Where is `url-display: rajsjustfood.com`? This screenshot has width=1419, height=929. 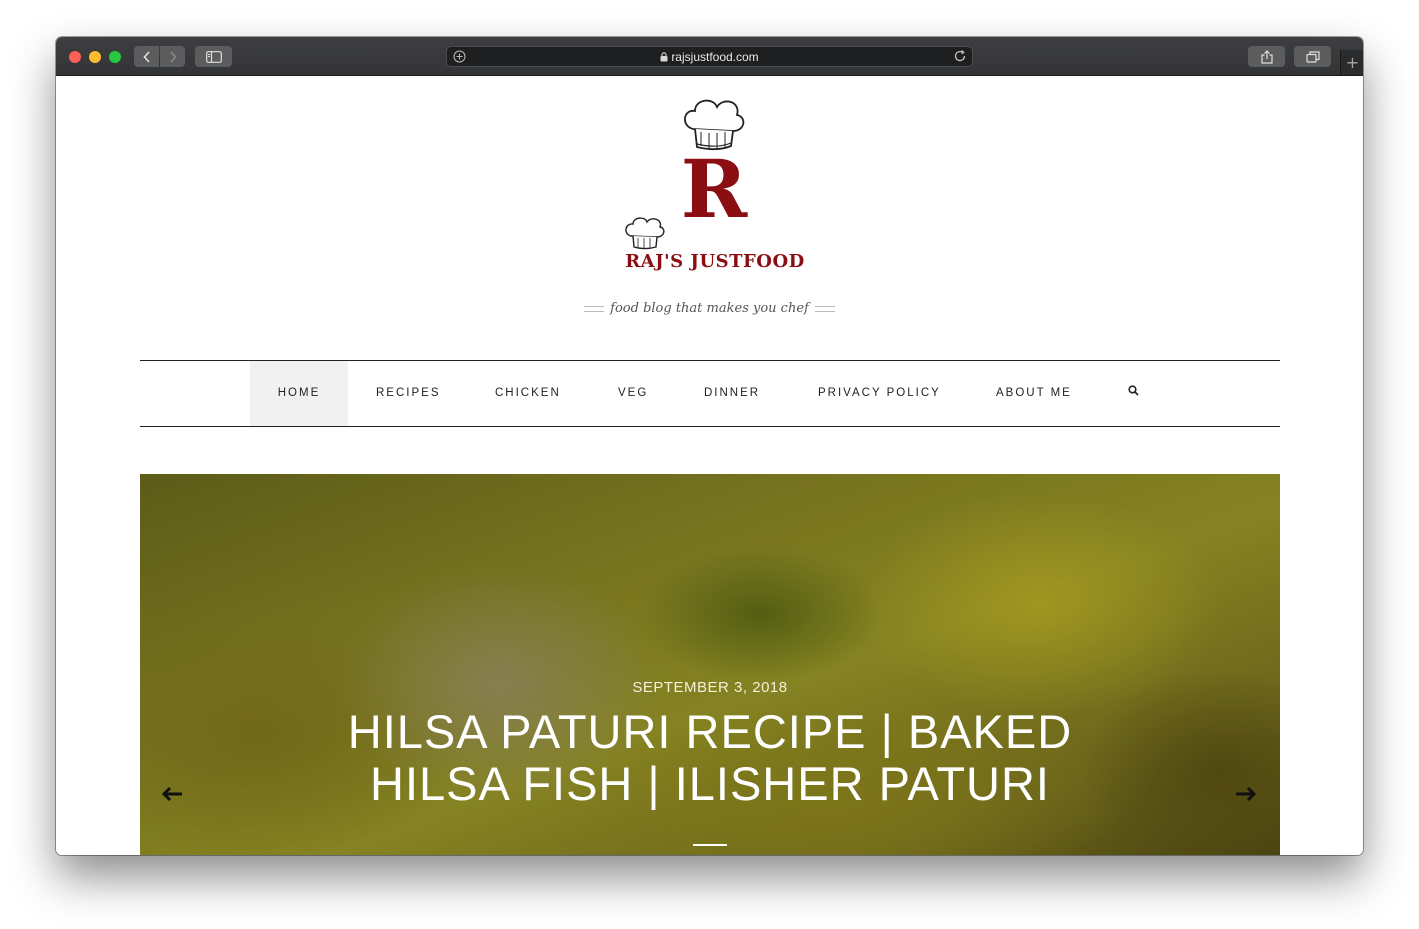
url-display: rajsjustfood.com is located at coordinates (709, 57).